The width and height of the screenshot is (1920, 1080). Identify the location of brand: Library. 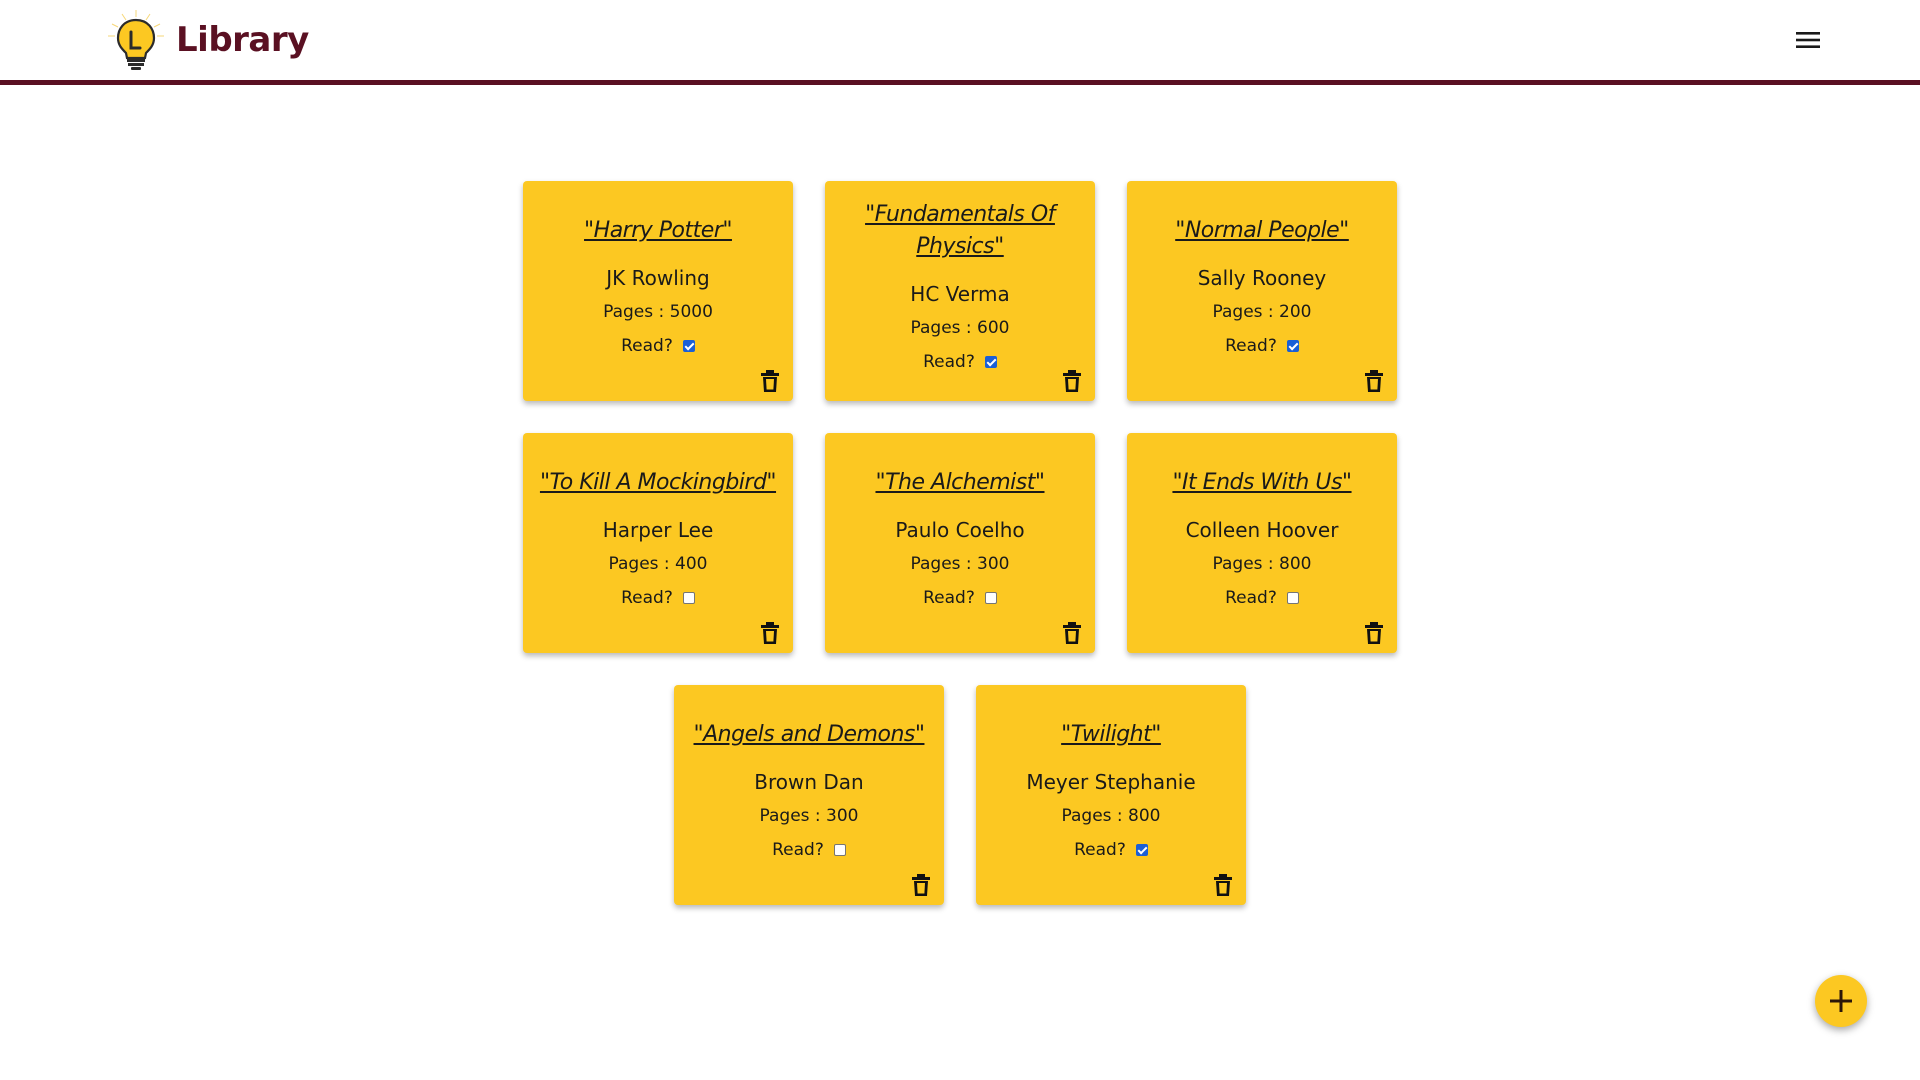
(204, 40).